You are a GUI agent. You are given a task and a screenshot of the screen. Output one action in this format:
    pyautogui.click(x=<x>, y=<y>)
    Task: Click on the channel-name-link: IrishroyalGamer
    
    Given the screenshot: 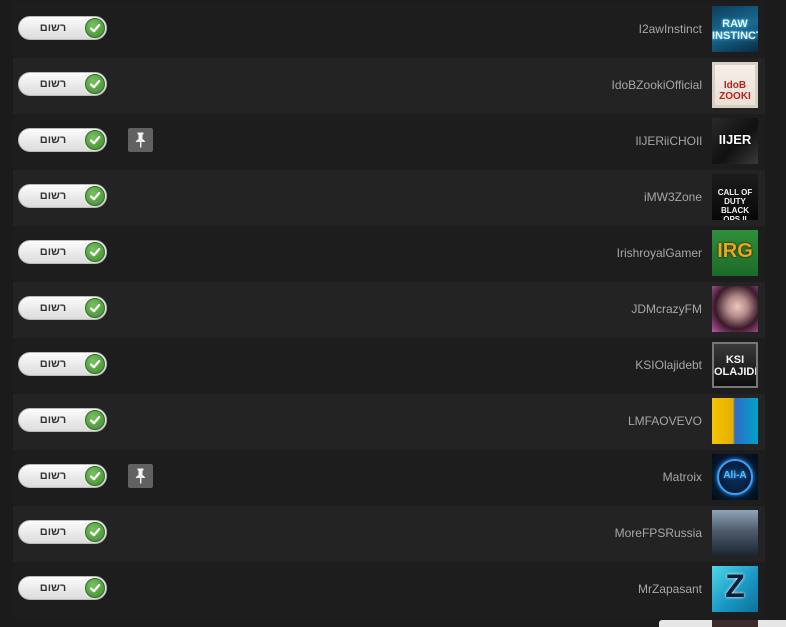 What is the action you would take?
    pyautogui.click(x=659, y=253)
    